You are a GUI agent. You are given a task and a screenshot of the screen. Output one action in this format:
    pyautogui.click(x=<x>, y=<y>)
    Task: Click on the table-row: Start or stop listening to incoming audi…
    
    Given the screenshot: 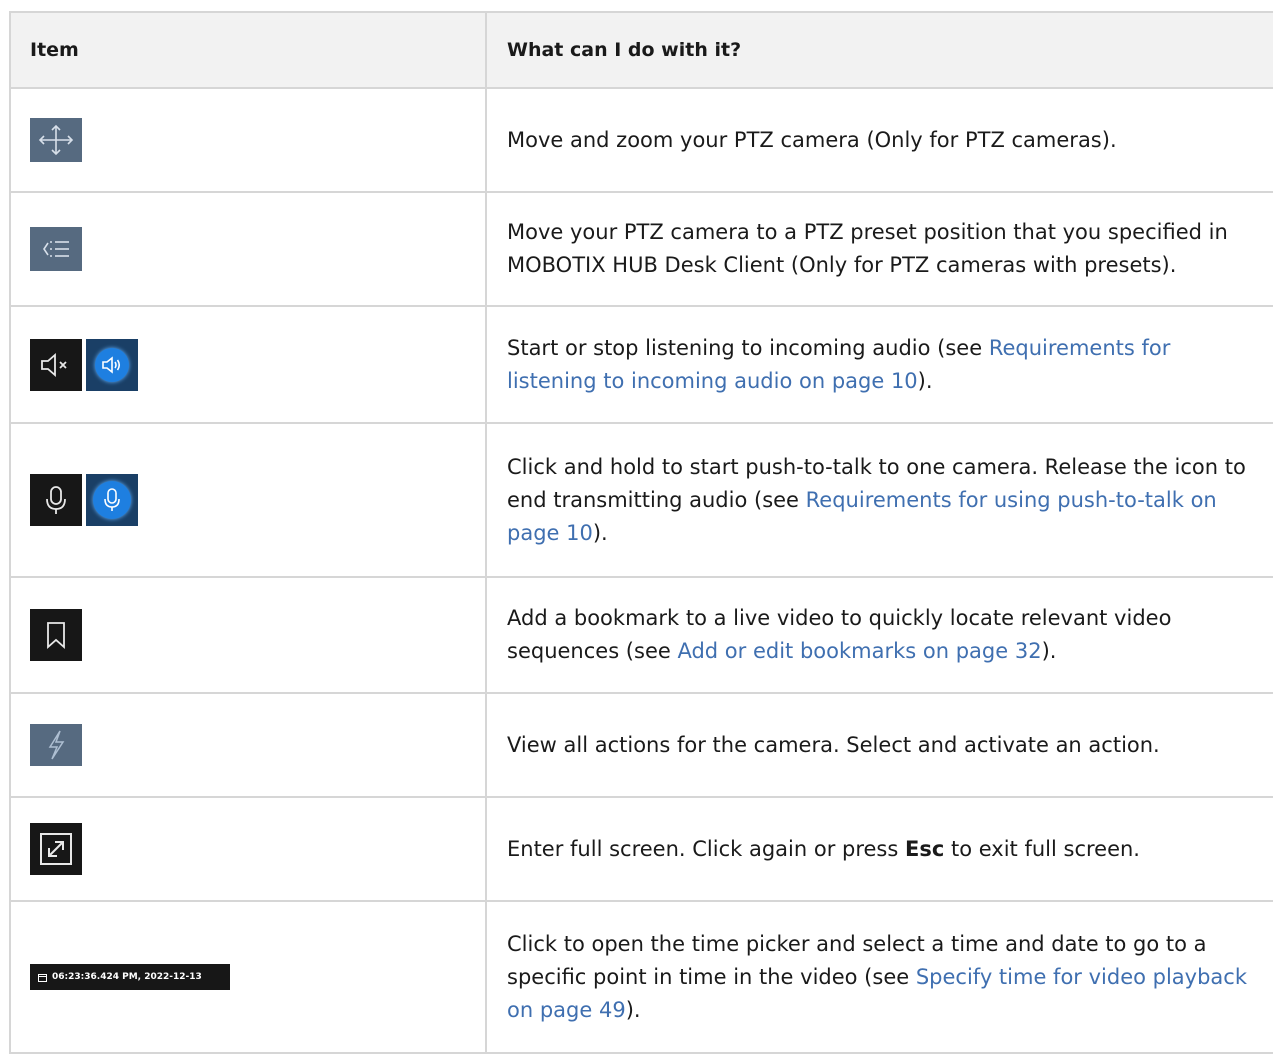 What is the action you would take?
    pyautogui.click(x=641, y=364)
    